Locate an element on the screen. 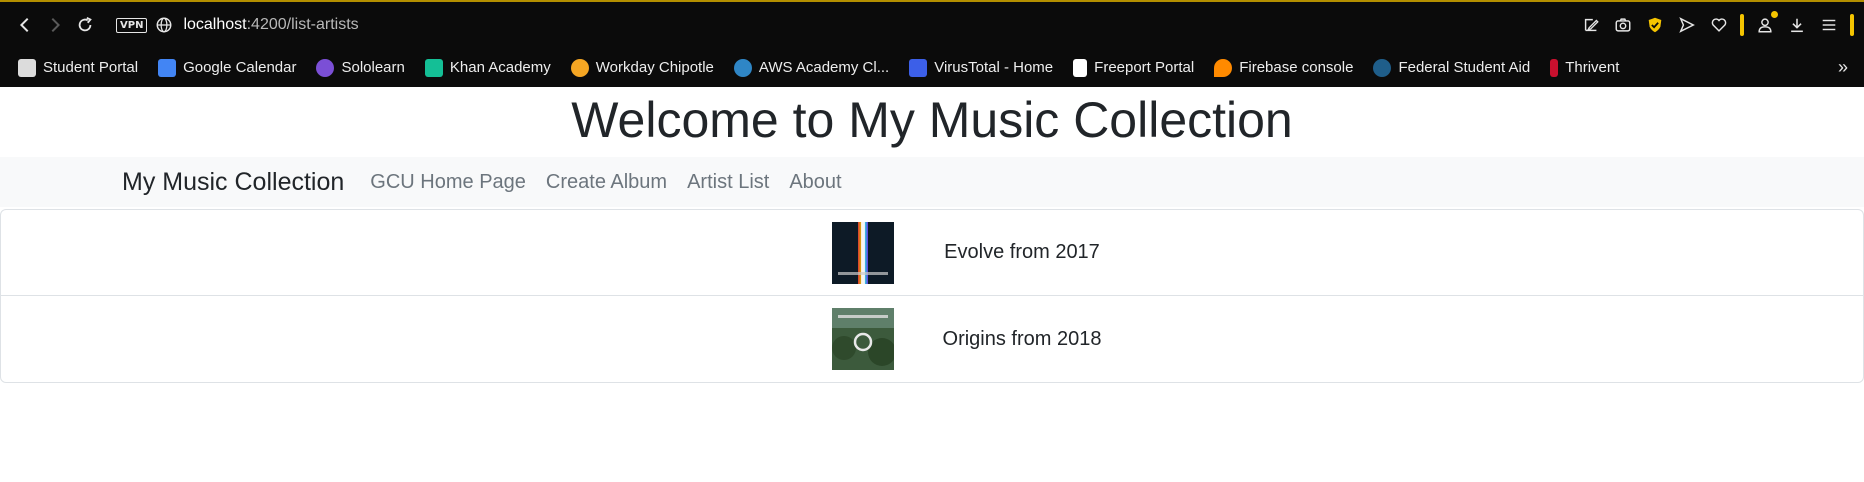 The height and width of the screenshot is (482, 1864). sidebar-toggle-indicator is located at coordinates (1742, 25).